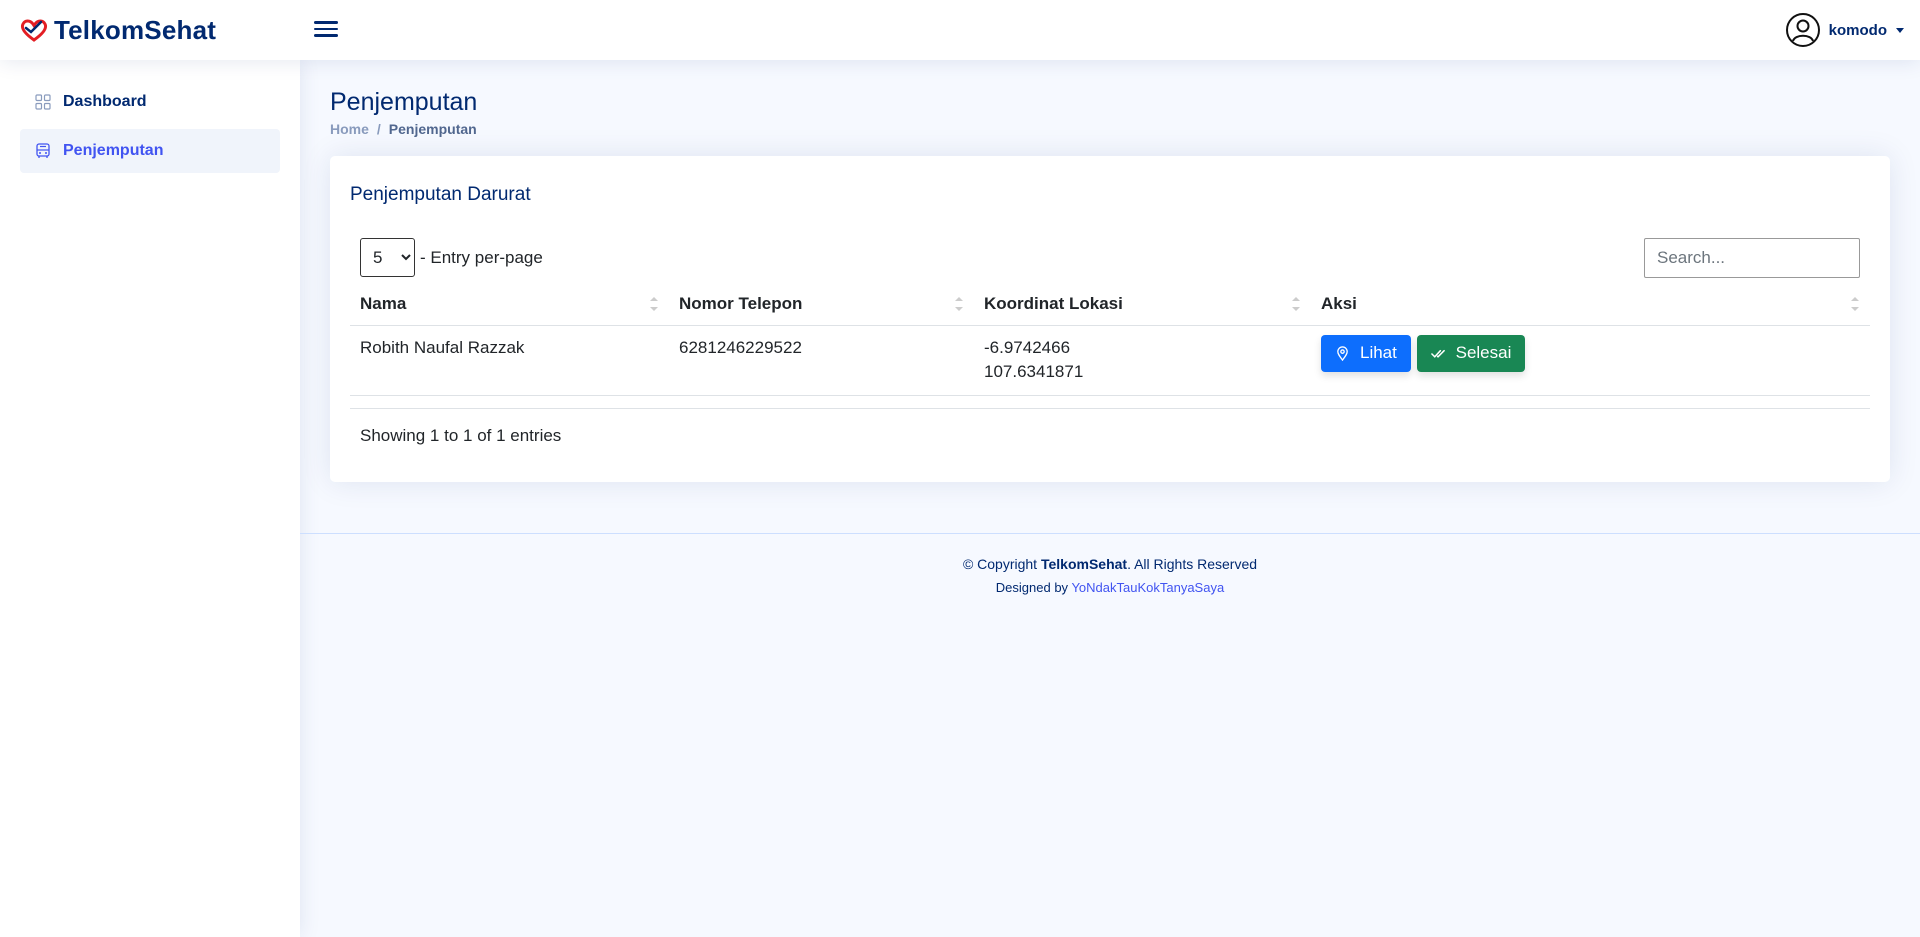  Describe the element at coordinates (383, 304) in the screenshot. I see `column-label: Nama` at that location.